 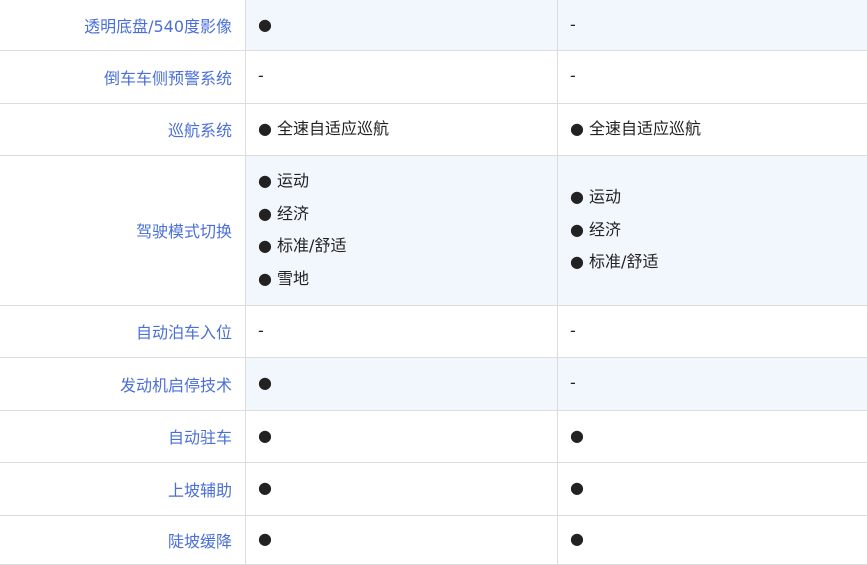 I want to click on row-label: 陡坡缓降, so click(x=123, y=539).